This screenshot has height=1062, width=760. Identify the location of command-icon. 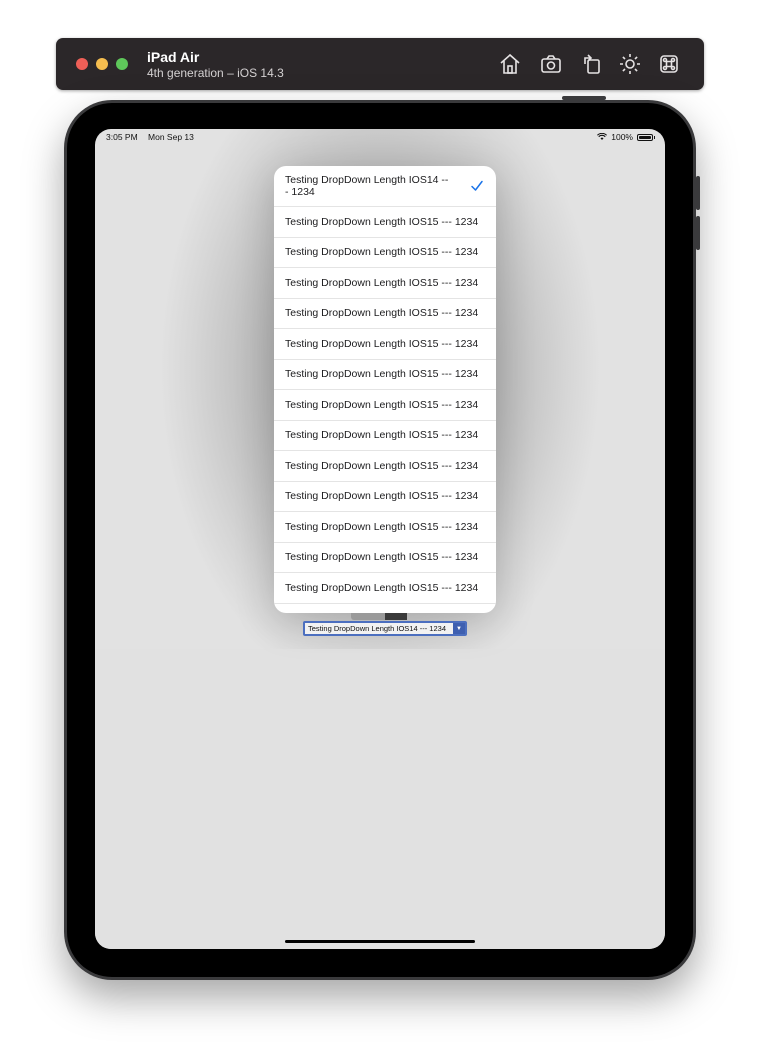
(669, 64).